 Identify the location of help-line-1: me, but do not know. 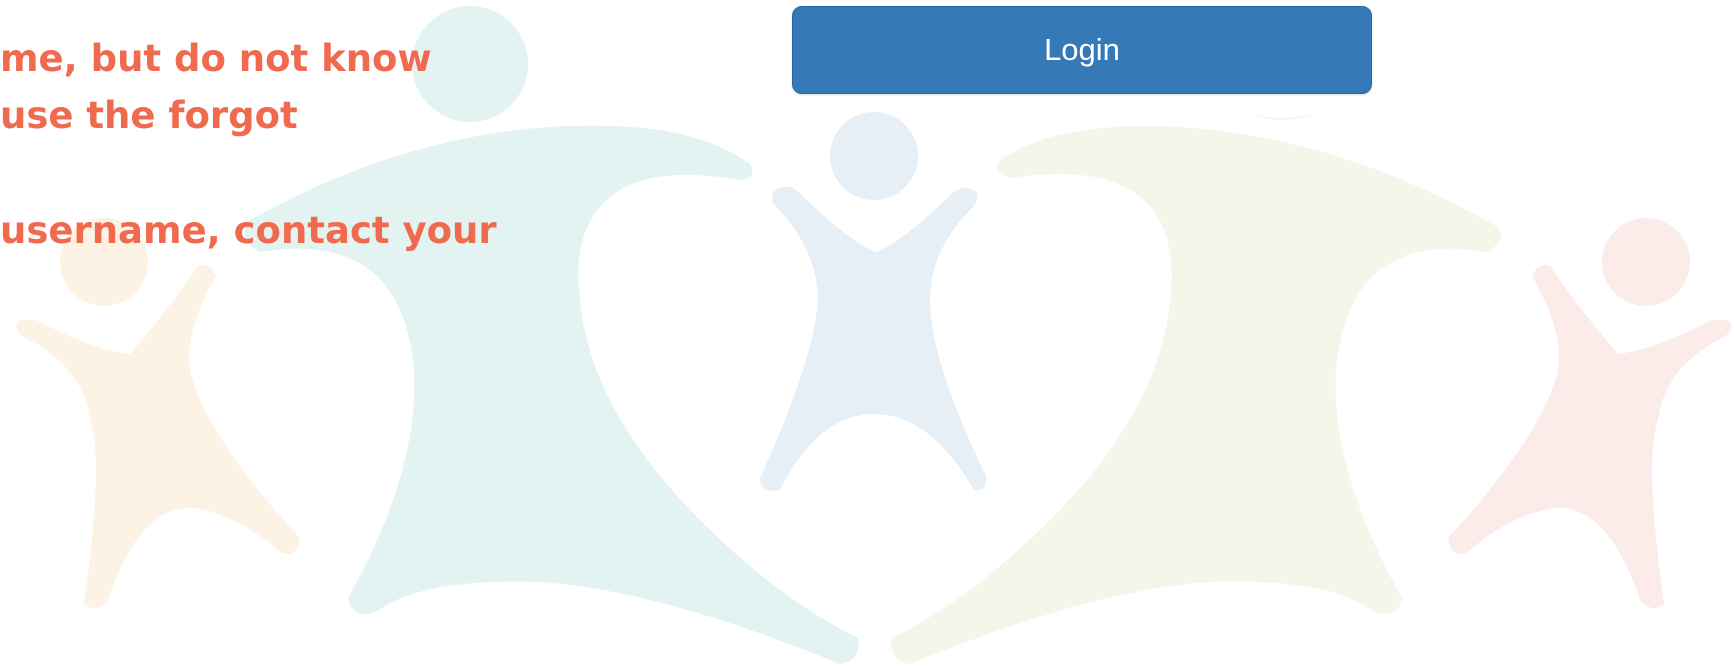
(216, 58).